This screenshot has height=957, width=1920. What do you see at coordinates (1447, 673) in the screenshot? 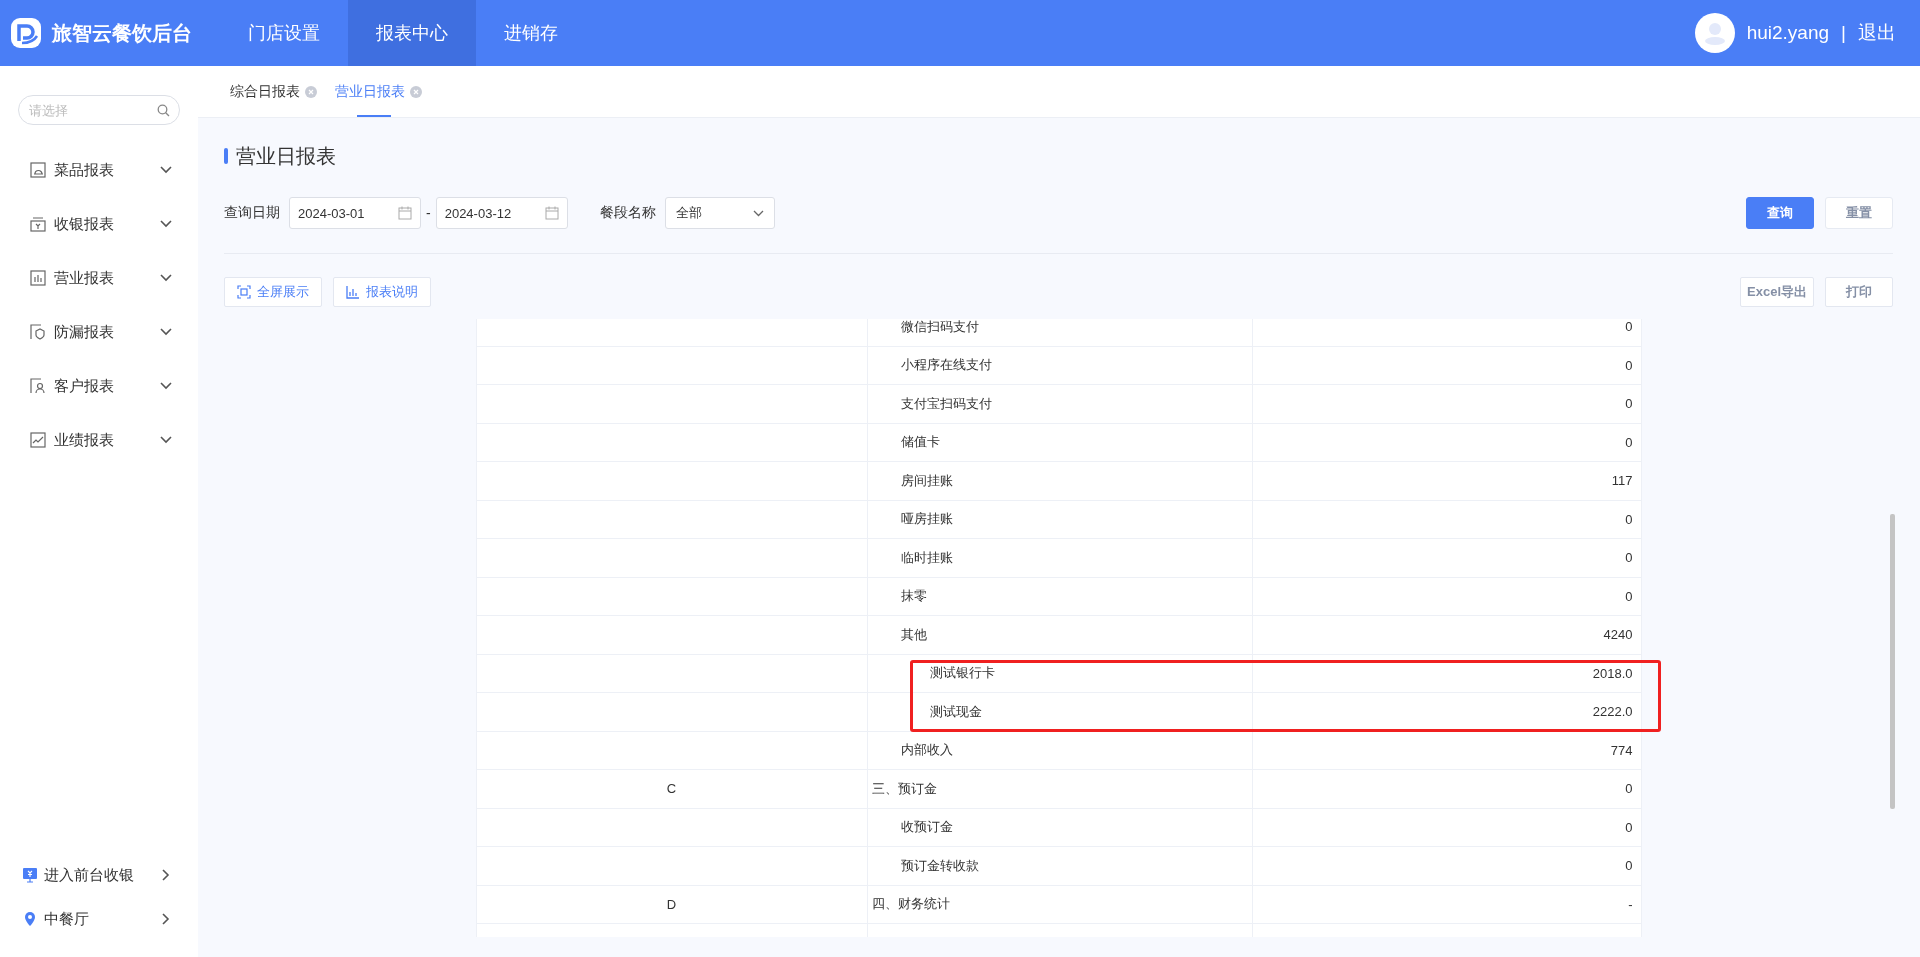
I see `table-cell: 2018.0` at bounding box center [1447, 673].